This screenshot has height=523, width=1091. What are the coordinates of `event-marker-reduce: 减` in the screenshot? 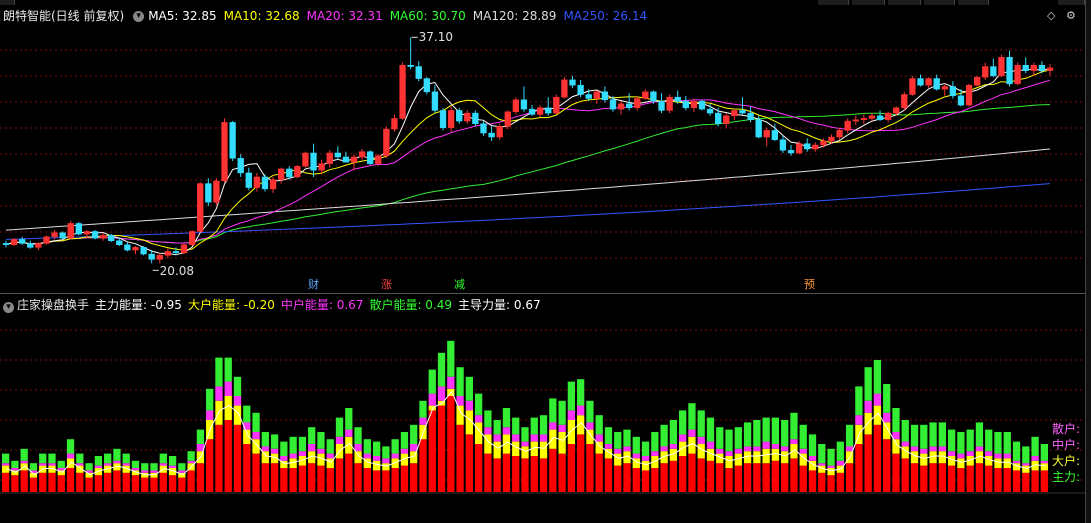 It's located at (459, 284).